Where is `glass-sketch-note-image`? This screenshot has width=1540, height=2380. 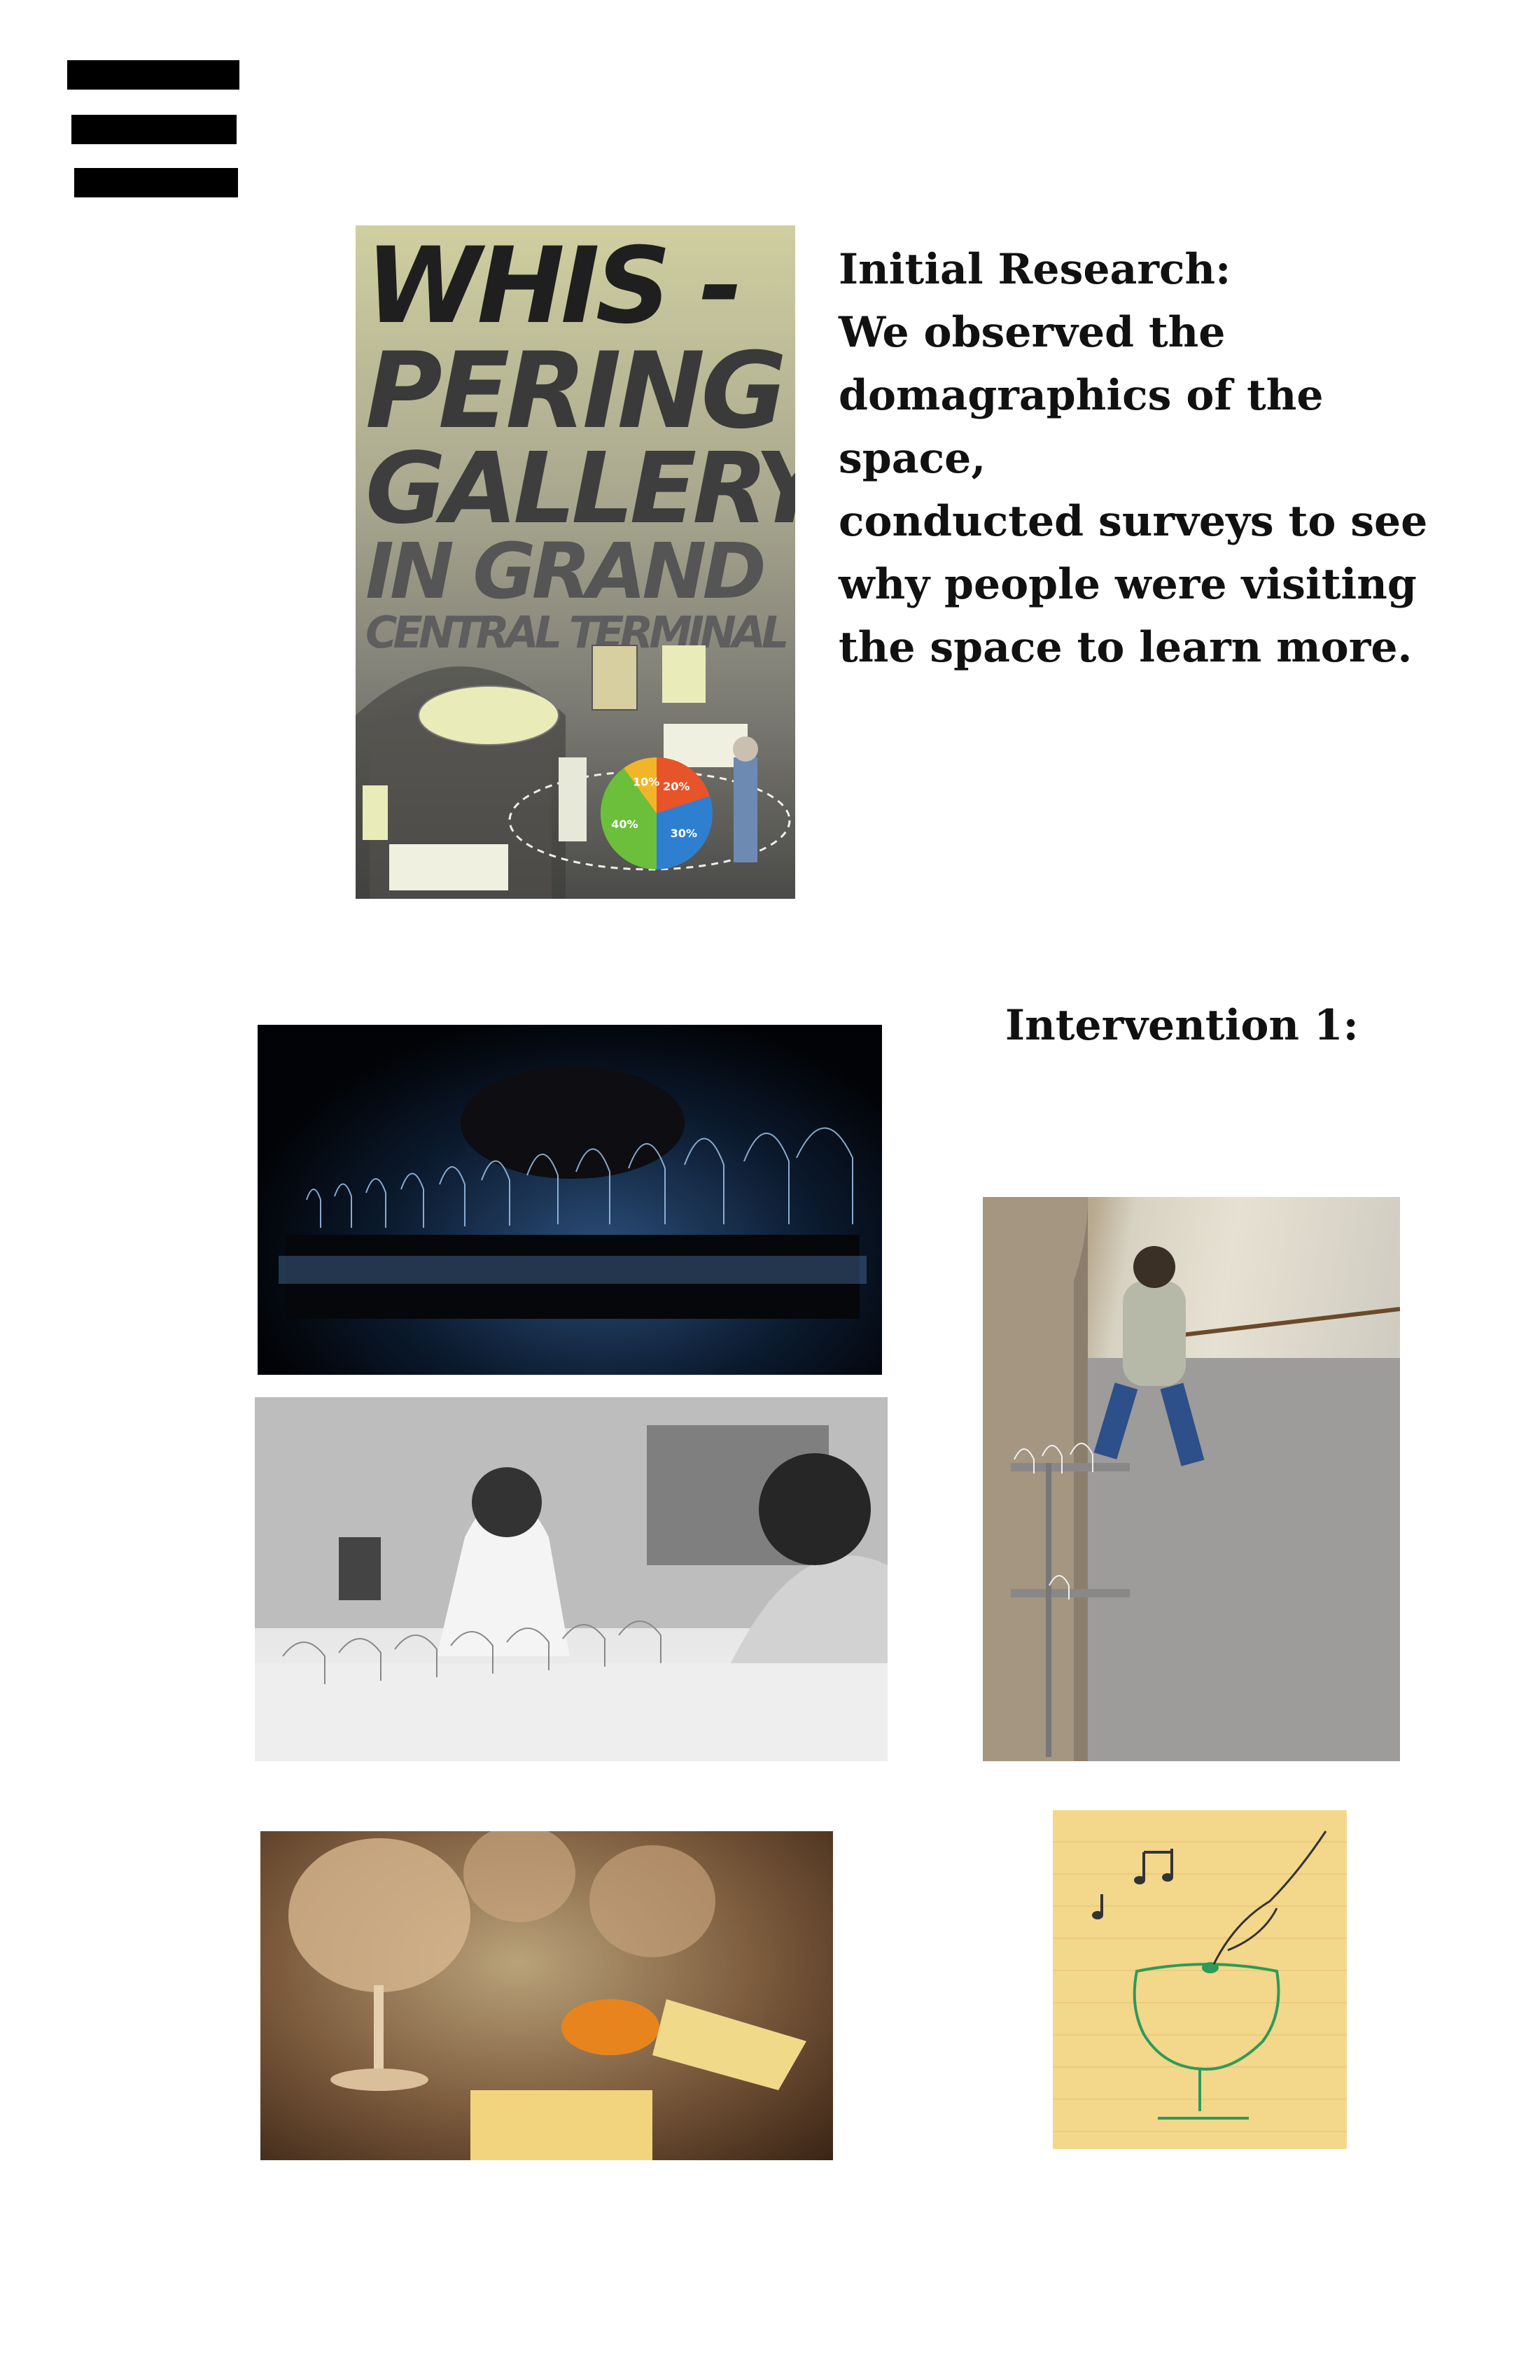
glass-sketch-note-image is located at coordinates (1200, 1979).